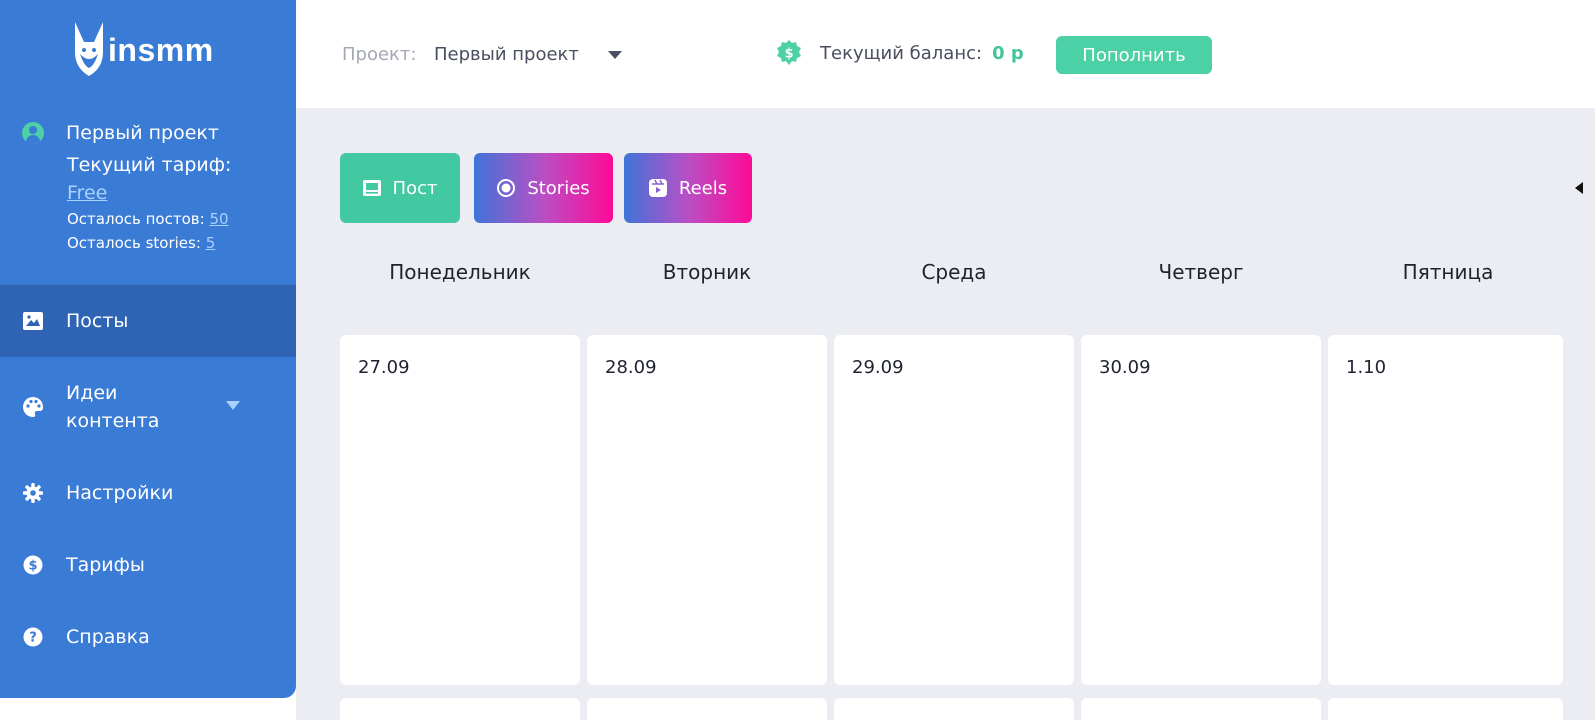 This screenshot has width=1595, height=720. I want to click on gear-icon, so click(33, 493).